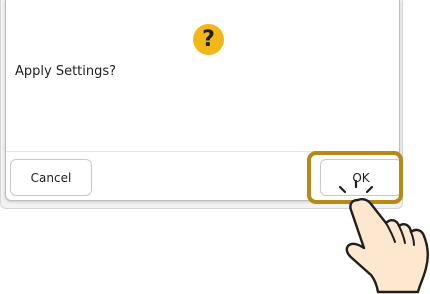 This screenshot has width=430, height=294. What do you see at coordinates (356, 187) in the screenshot?
I see `tap-lines` at bounding box center [356, 187].